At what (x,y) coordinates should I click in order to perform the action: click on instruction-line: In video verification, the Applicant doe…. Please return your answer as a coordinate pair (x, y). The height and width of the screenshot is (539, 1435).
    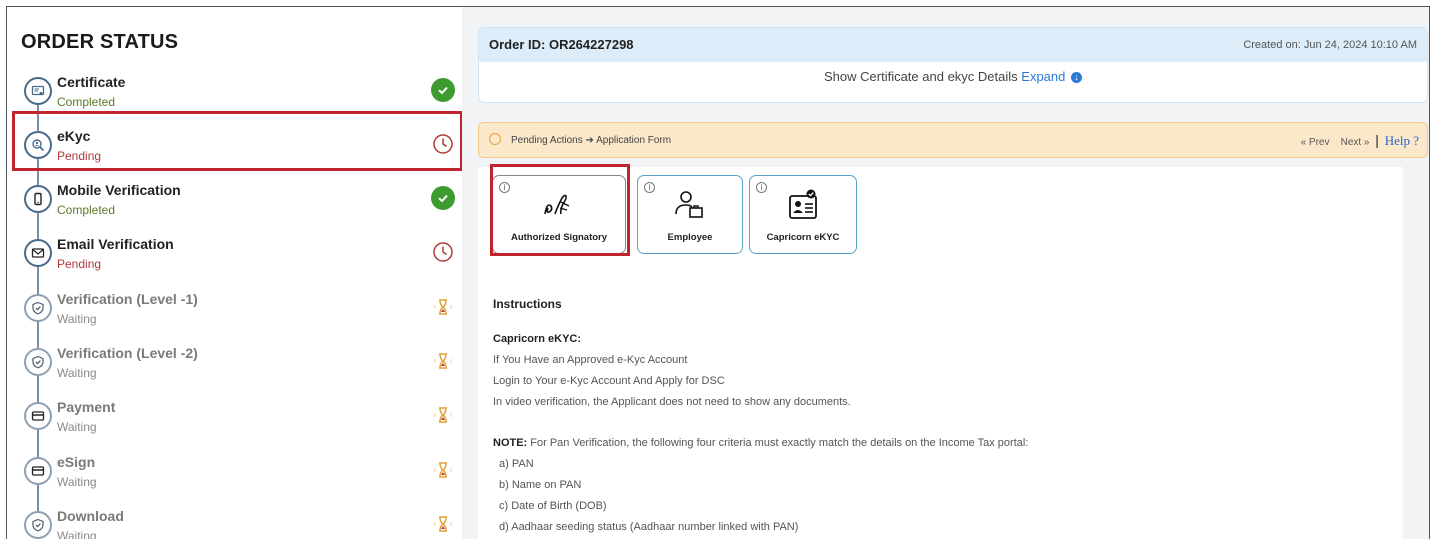
    Looking at the image, I should click on (672, 402).